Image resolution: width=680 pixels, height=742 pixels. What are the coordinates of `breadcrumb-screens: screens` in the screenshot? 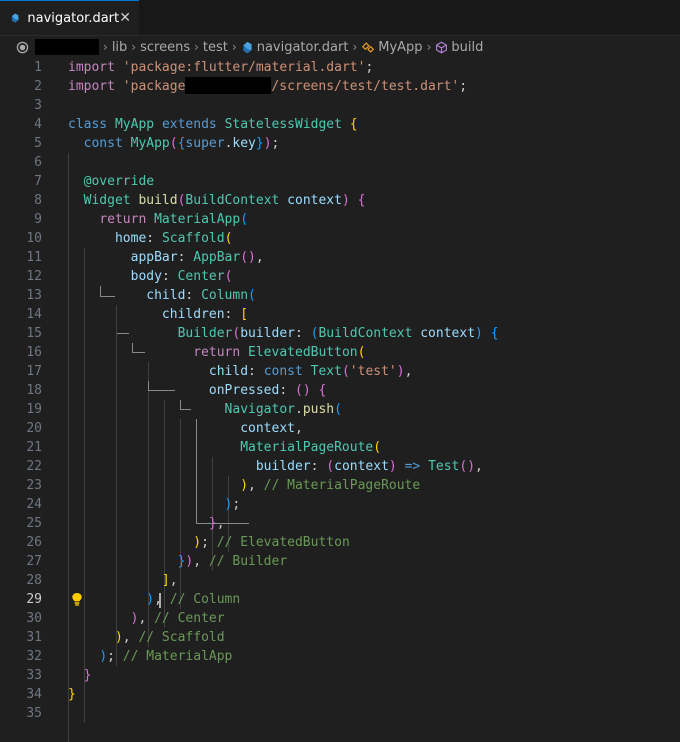 It's located at (165, 47).